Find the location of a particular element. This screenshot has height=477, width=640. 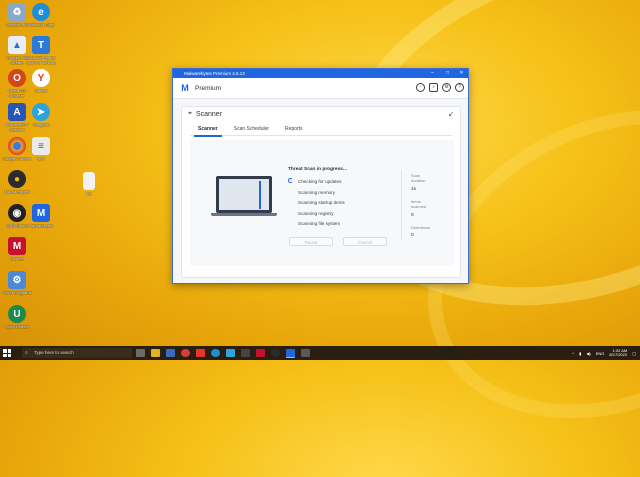

language-indicator: ENG is located at coordinates (600, 353).